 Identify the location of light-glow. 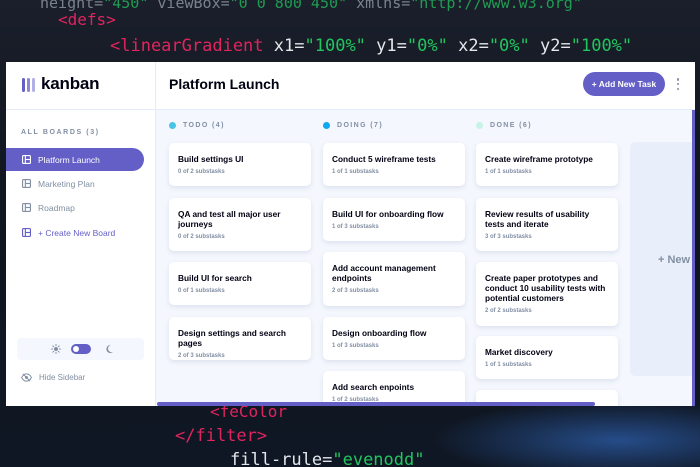
(565, 433).